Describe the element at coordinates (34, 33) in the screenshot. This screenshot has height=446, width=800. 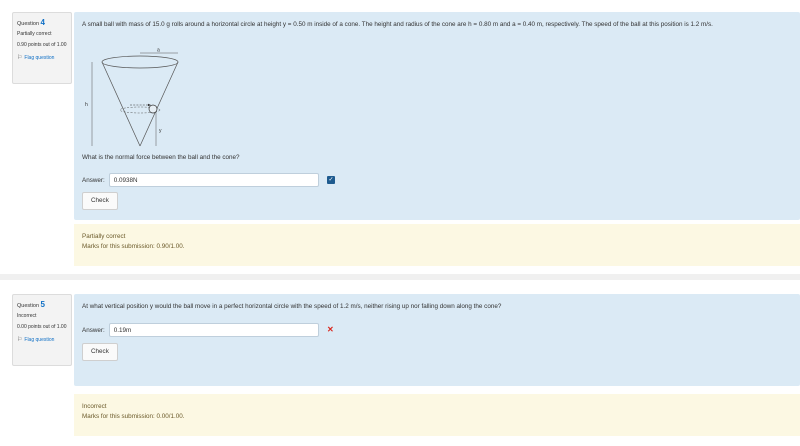
I see `question-state: Partially correct` at that location.